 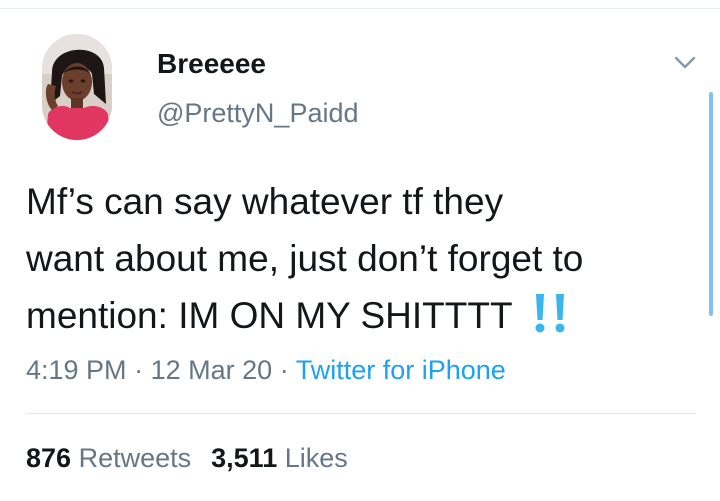 What do you see at coordinates (551, 313) in the screenshot?
I see `double-exclamation-icon` at bounding box center [551, 313].